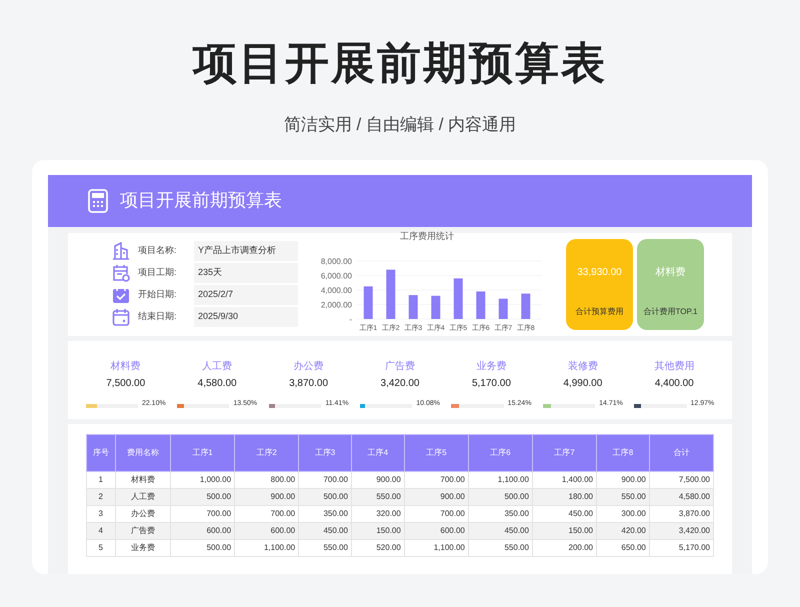  What do you see at coordinates (500, 452) in the screenshot?
I see `column-header: 工序6` at bounding box center [500, 452].